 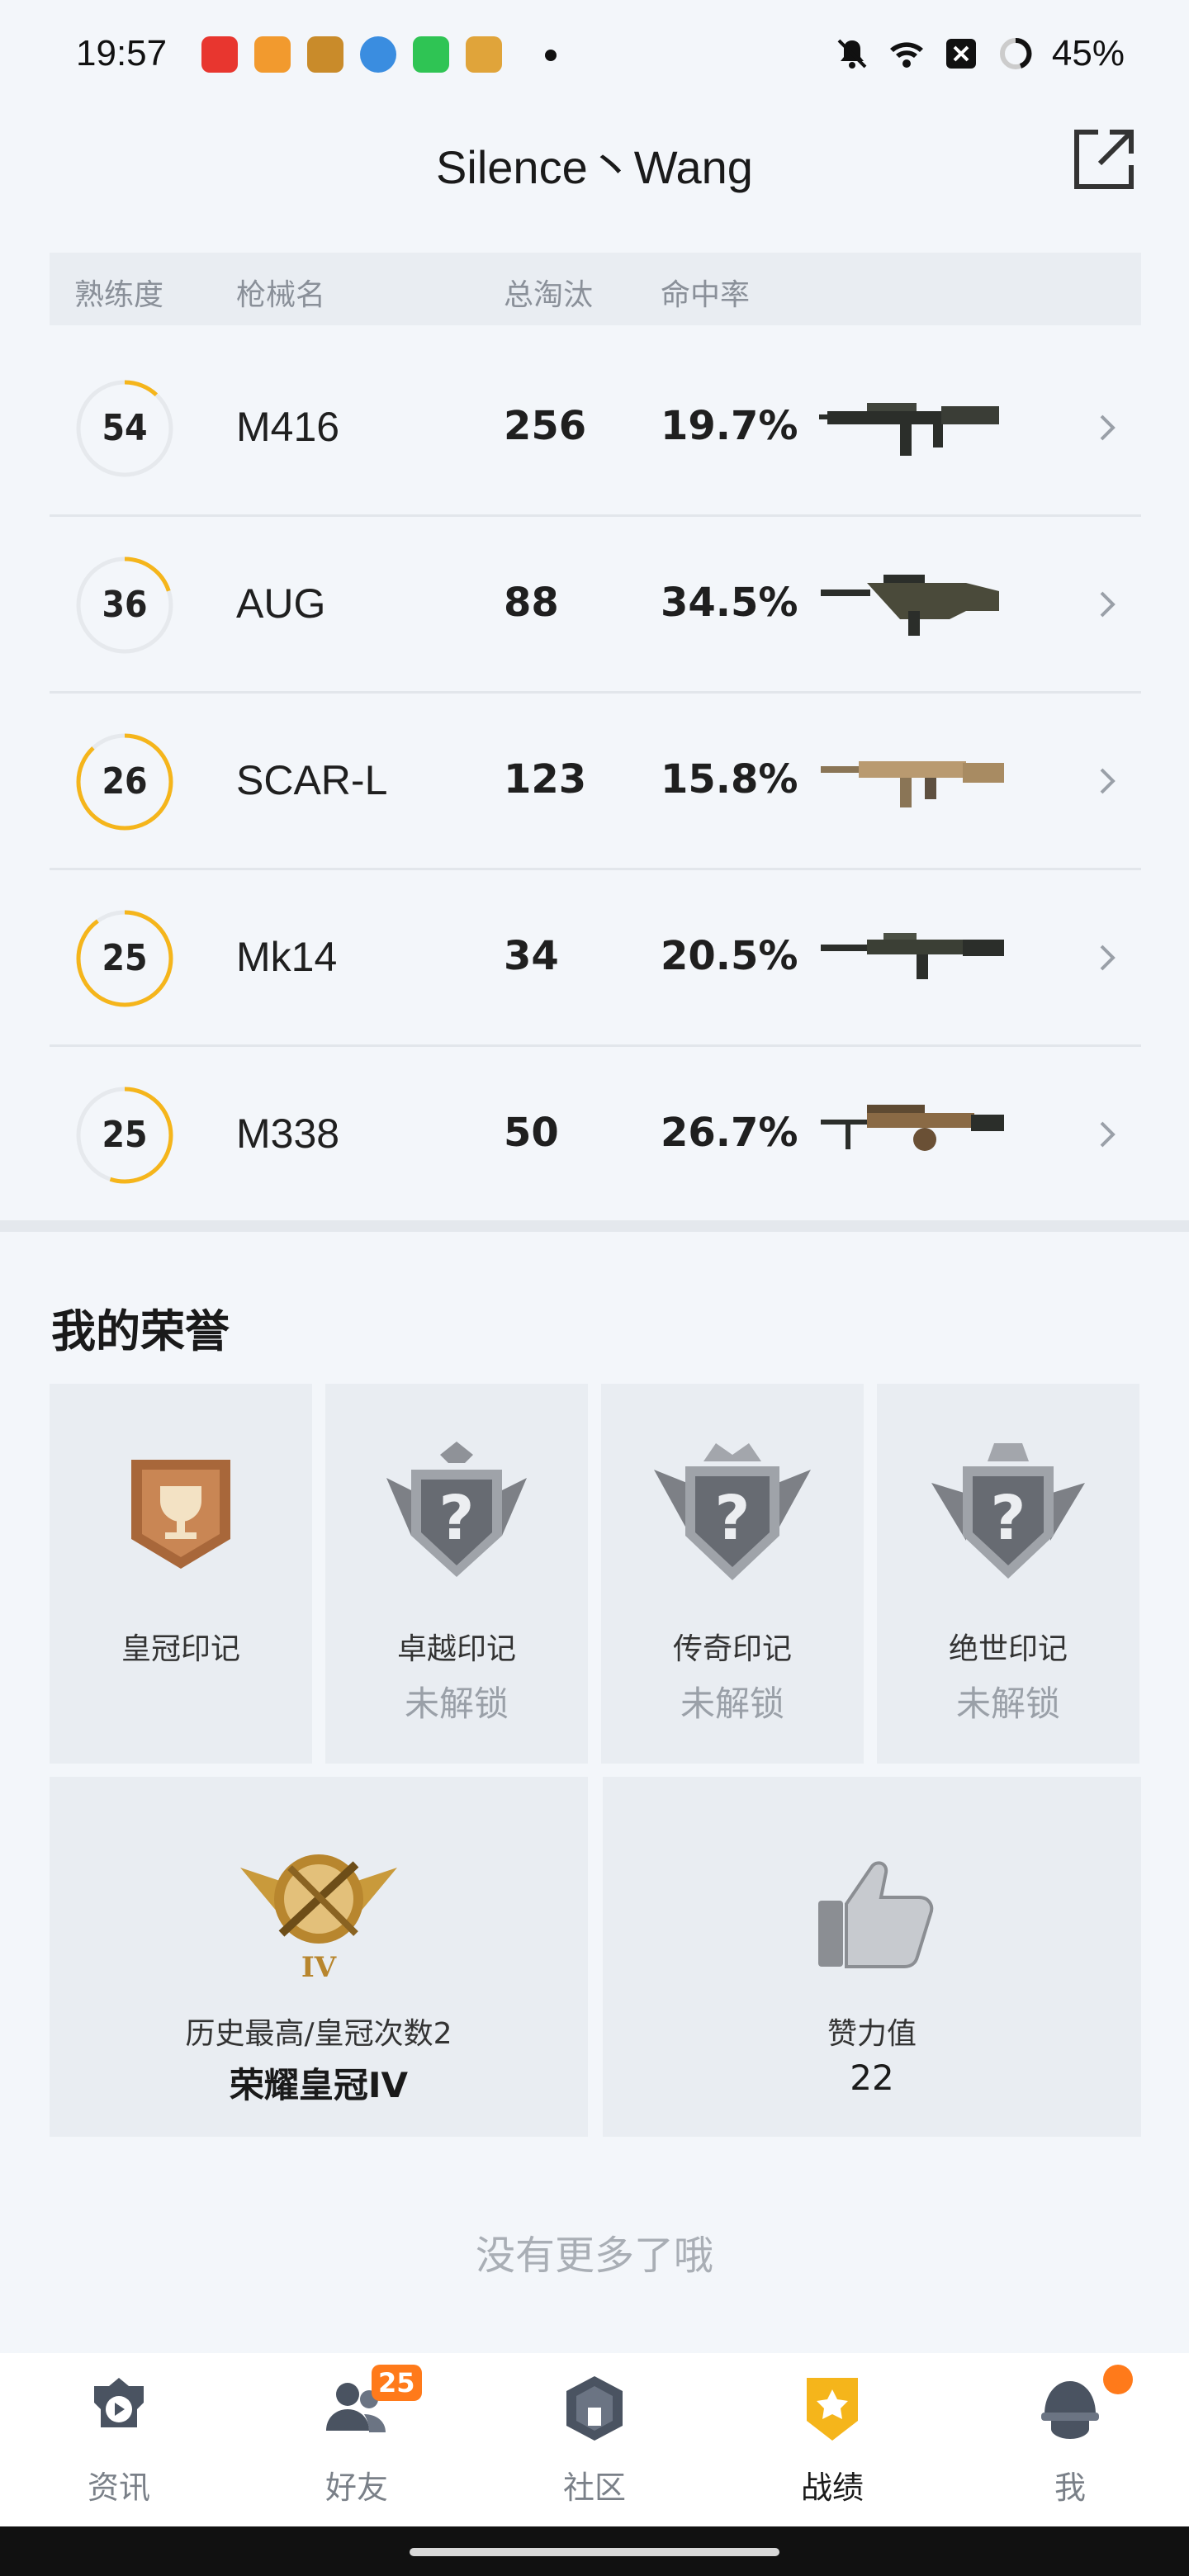 I want to click on browser-app-icon, so click(x=378, y=54).